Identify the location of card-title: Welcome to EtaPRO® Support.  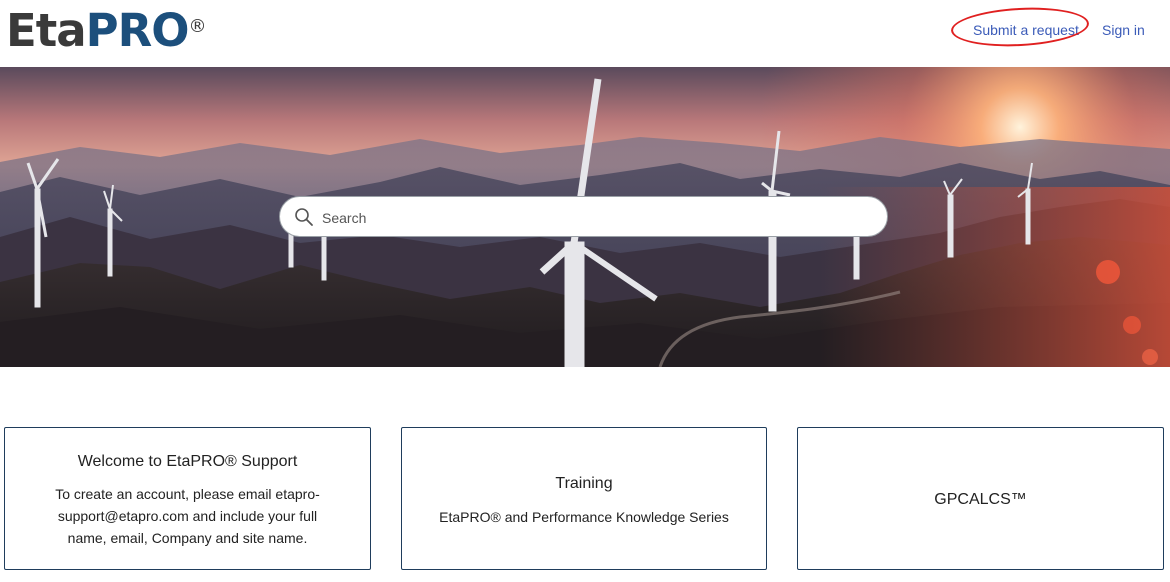
(187, 461).